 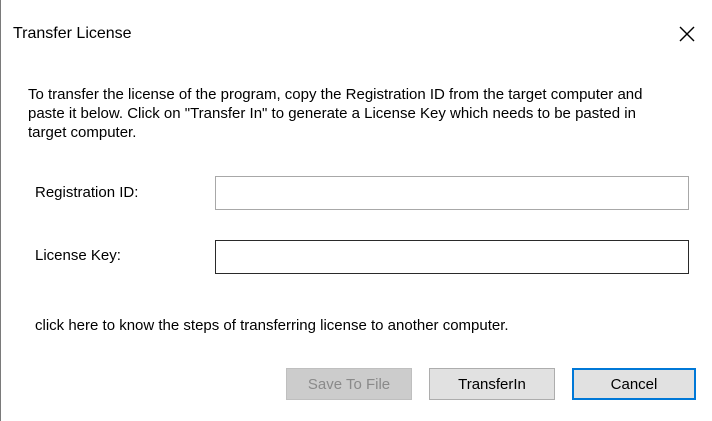 I want to click on cancel-button: Cancel, so click(x=634, y=384).